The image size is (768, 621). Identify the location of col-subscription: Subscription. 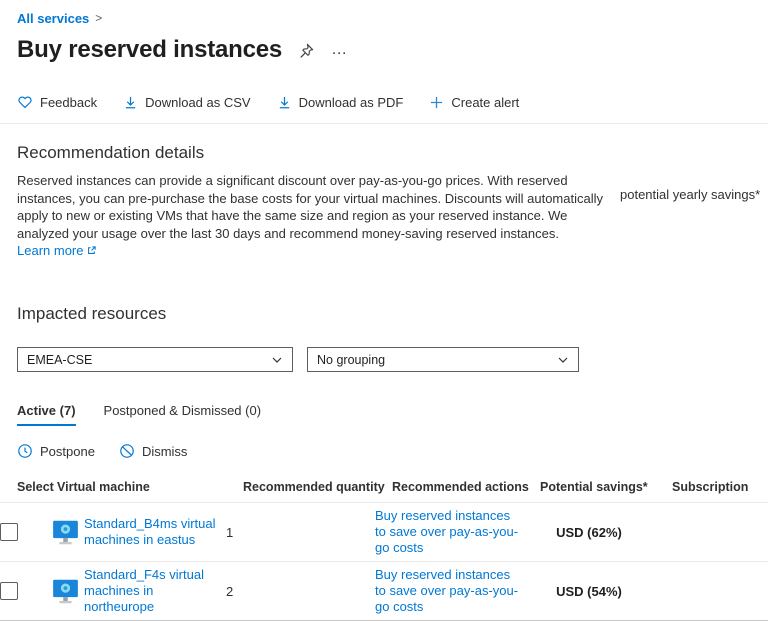
(710, 487).